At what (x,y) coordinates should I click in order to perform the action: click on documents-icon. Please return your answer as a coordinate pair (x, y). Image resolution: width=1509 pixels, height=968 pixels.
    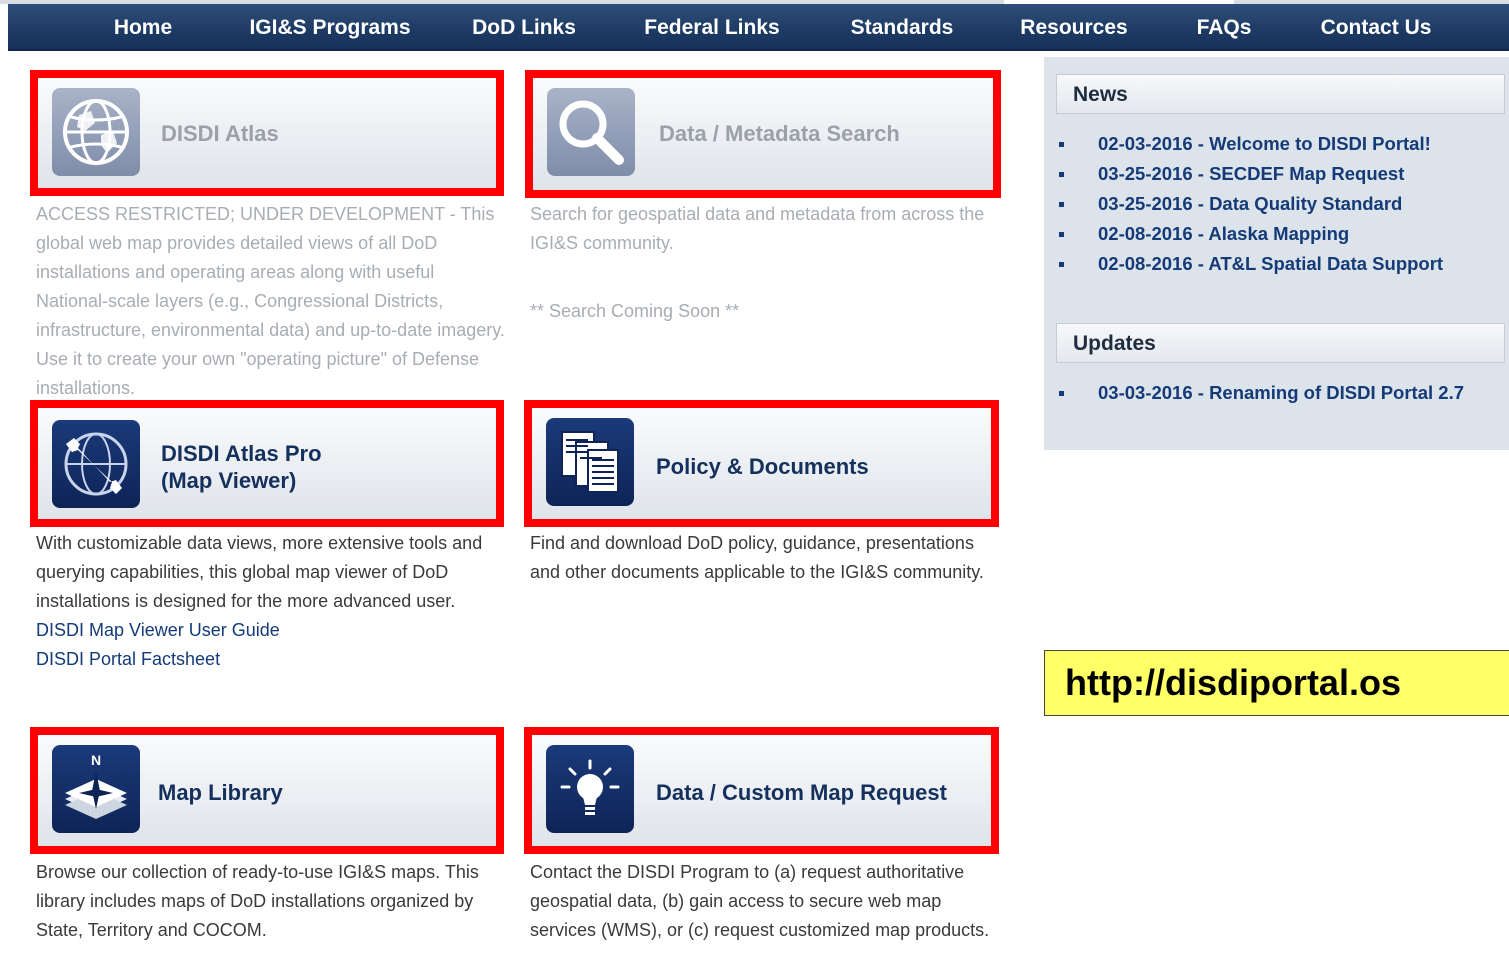
    Looking at the image, I should click on (590, 462).